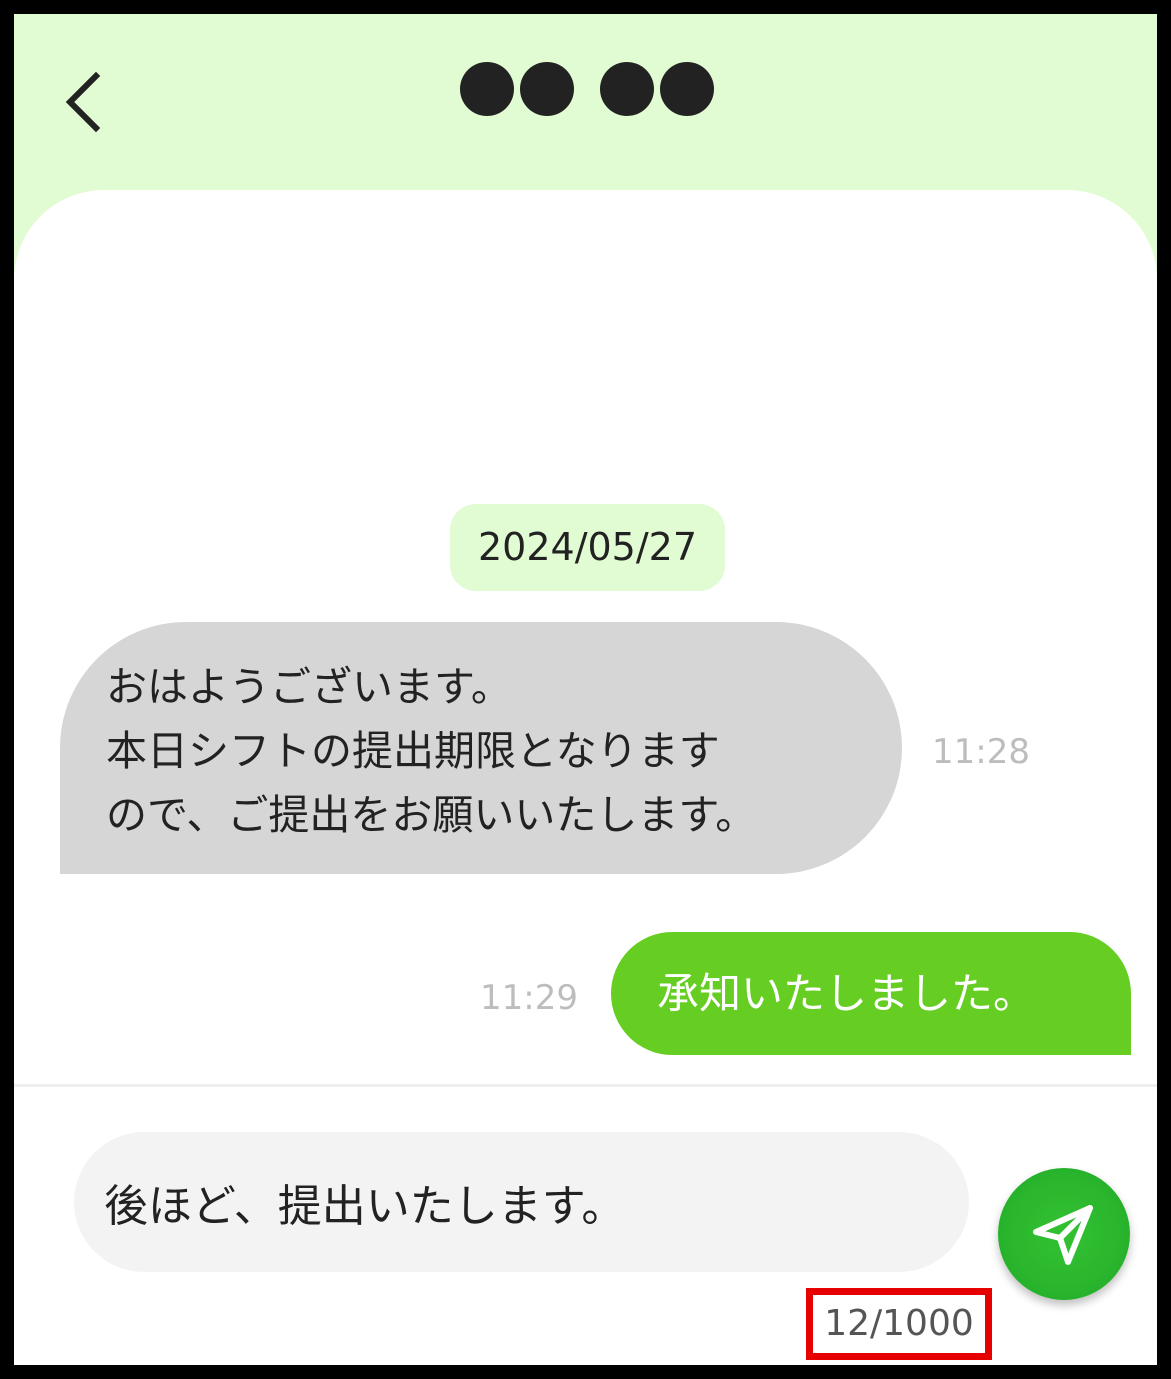 This screenshot has width=1171, height=1379. I want to click on message-input, so click(521, 1202).